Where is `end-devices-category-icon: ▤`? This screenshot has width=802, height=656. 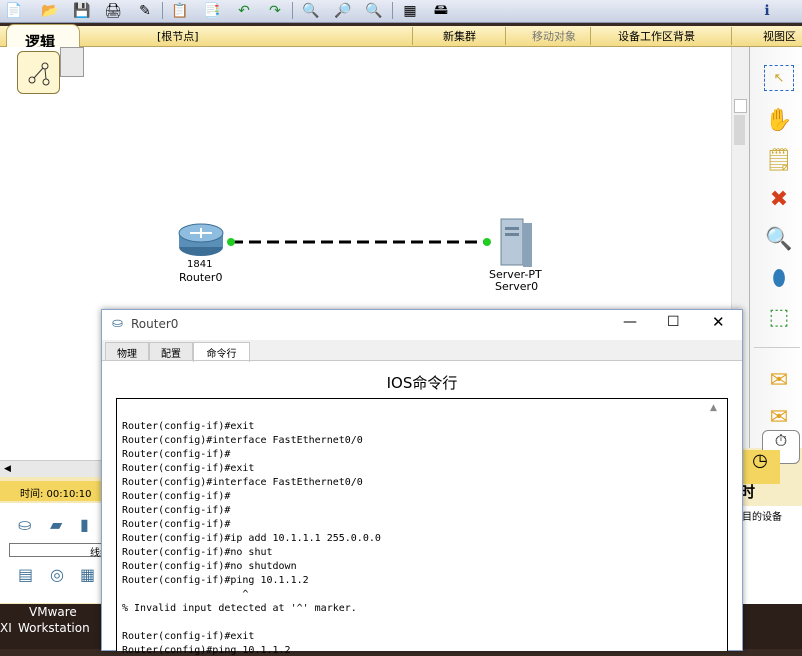 end-devices-category-icon: ▤ is located at coordinates (25, 574).